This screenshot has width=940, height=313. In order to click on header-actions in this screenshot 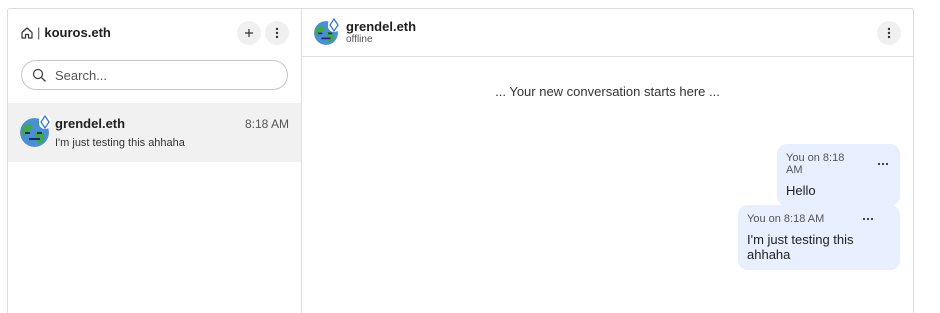, I will do `click(263, 32)`.